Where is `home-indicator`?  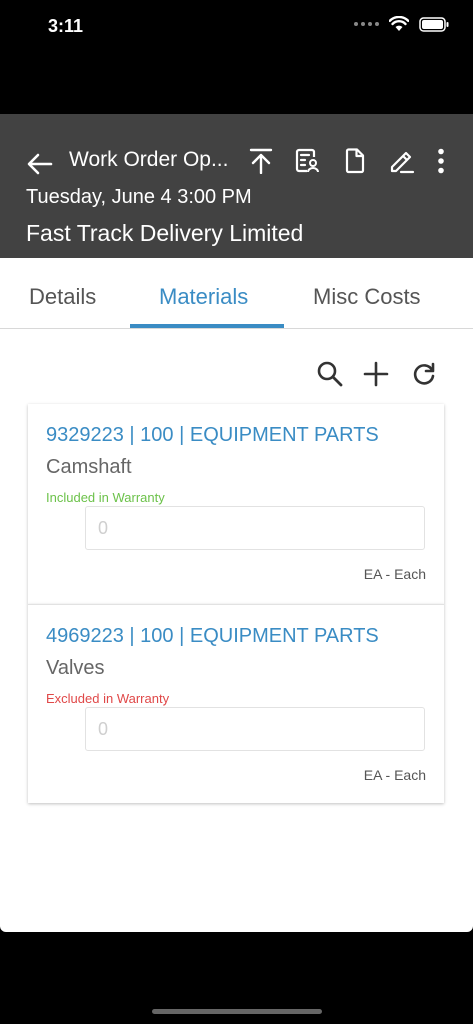 home-indicator is located at coordinates (237, 1011).